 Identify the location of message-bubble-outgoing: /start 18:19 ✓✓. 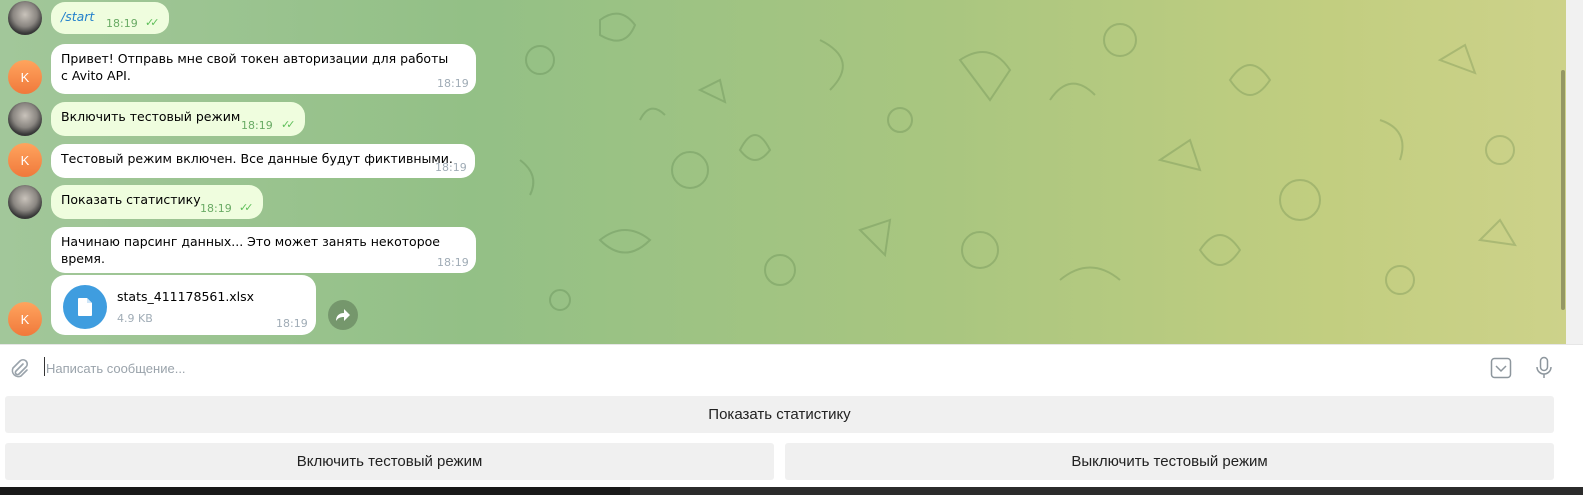
(110, 18).